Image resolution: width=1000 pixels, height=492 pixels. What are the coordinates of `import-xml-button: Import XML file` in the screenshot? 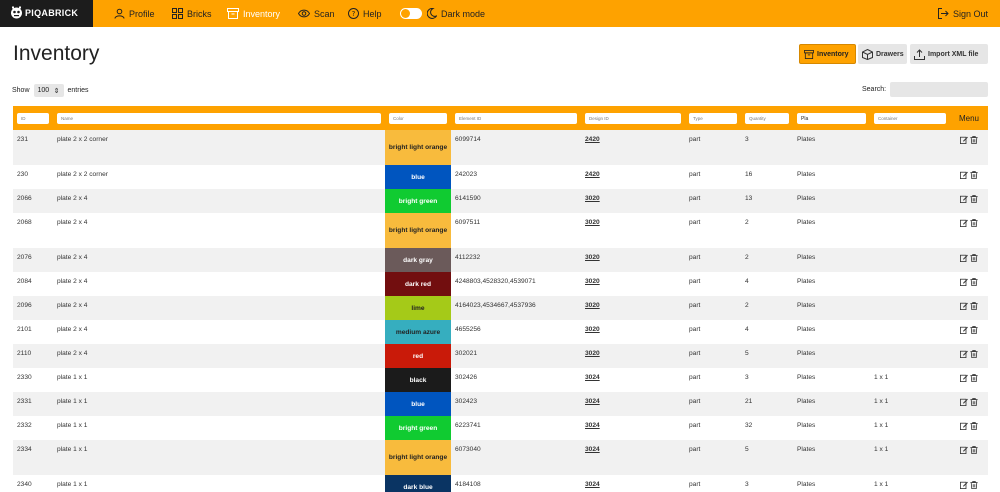 It's located at (949, 54).